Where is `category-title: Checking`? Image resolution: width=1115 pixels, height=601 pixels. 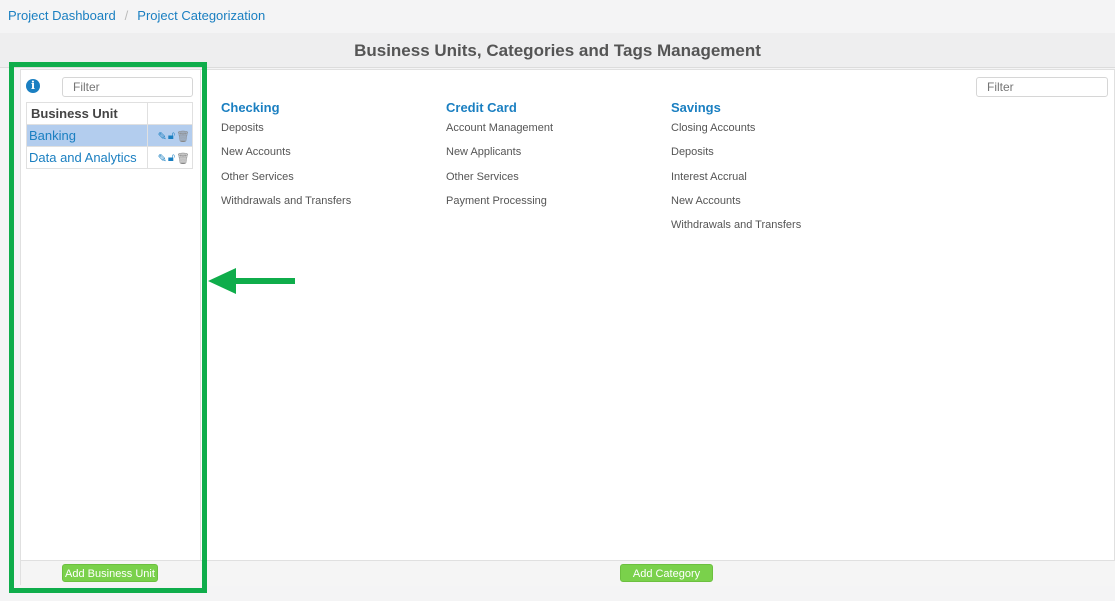
category-title: Checking is located at coordinates (331, 107).